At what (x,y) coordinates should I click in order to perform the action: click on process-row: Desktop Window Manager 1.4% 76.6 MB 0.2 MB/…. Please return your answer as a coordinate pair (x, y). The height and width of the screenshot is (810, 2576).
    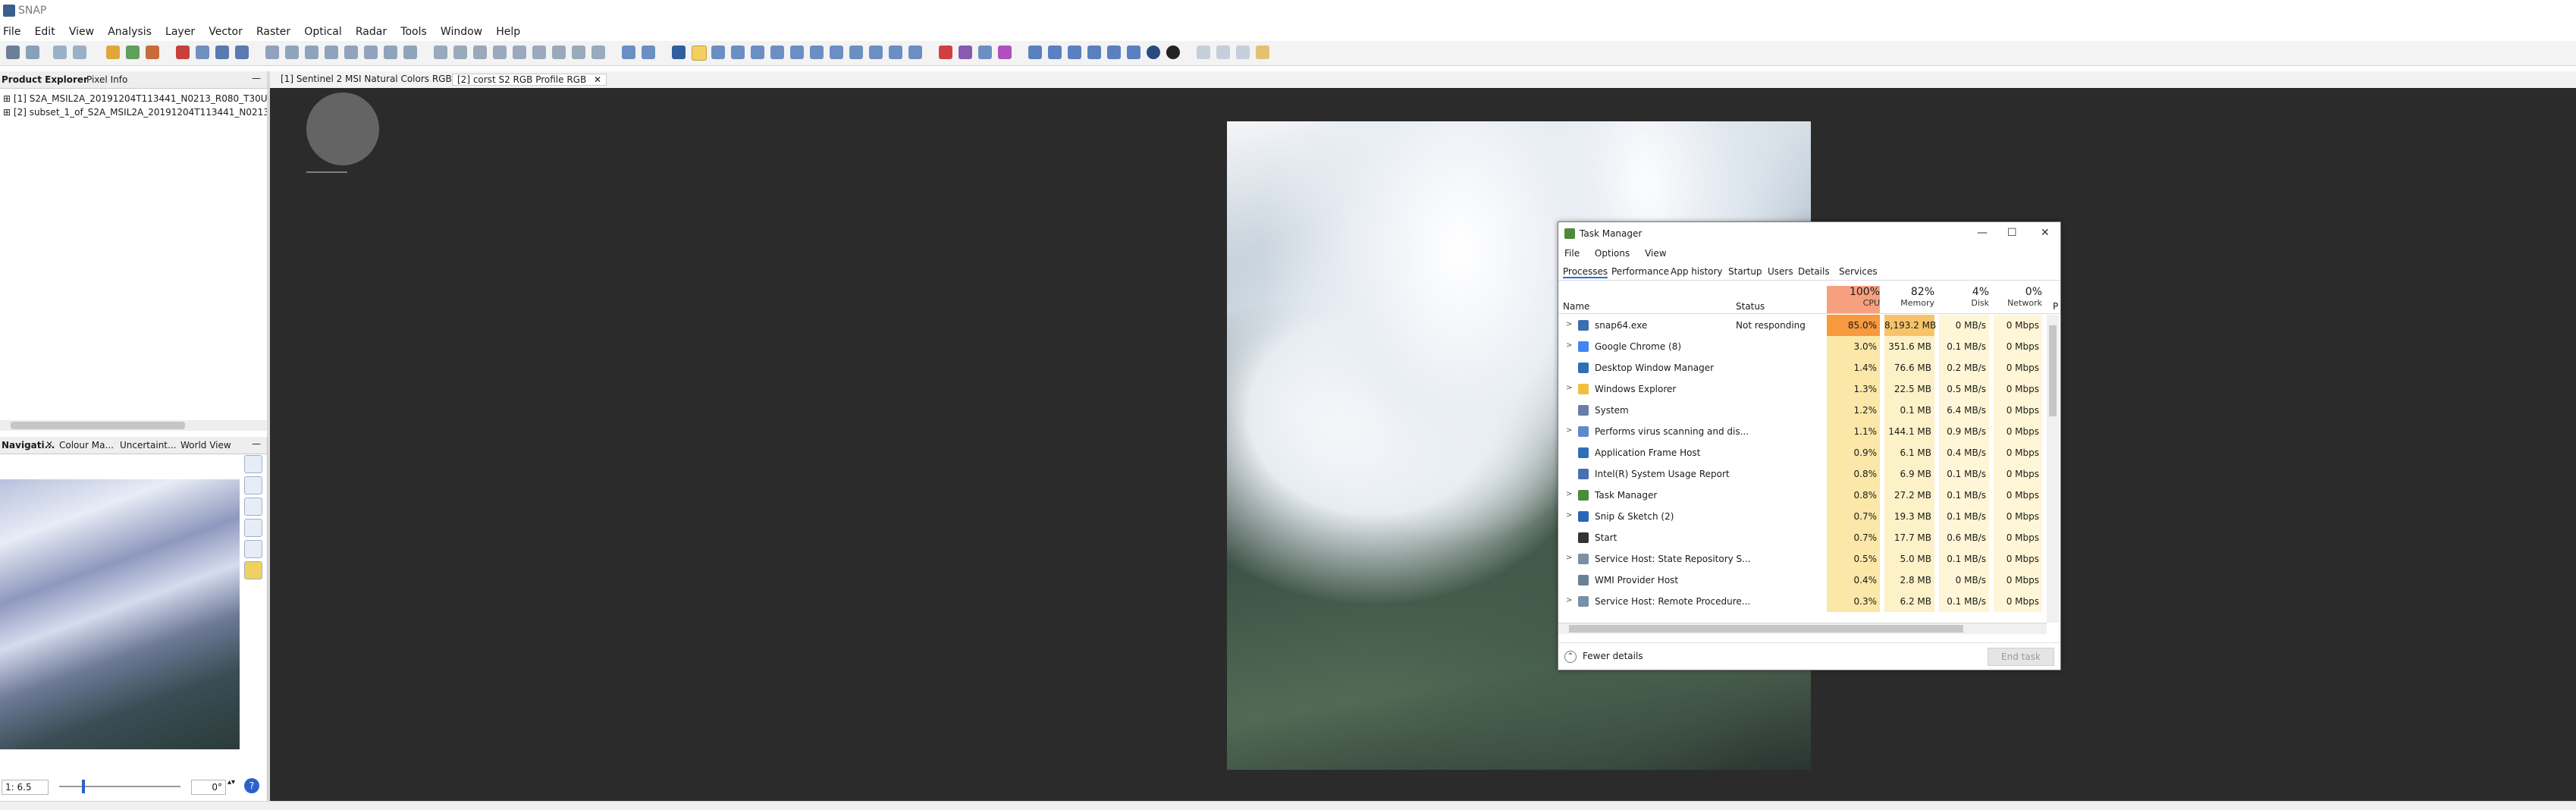
    Looking at the image, I should click on (1801, 367).